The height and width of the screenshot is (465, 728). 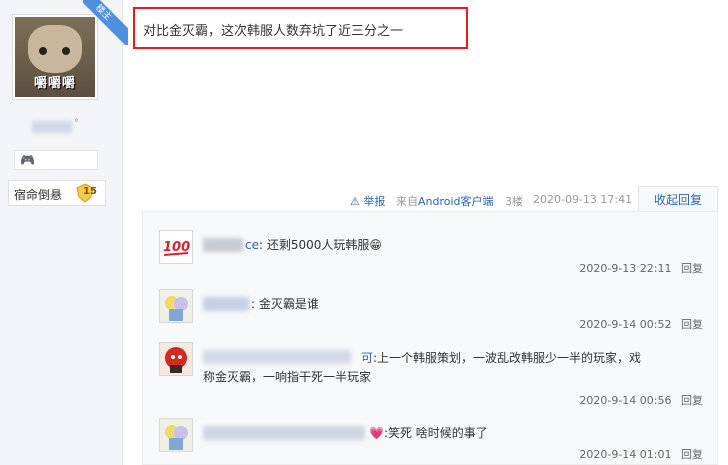 I want to click on collapse-replies-button: 收起回复, so click(x=678, y=199).